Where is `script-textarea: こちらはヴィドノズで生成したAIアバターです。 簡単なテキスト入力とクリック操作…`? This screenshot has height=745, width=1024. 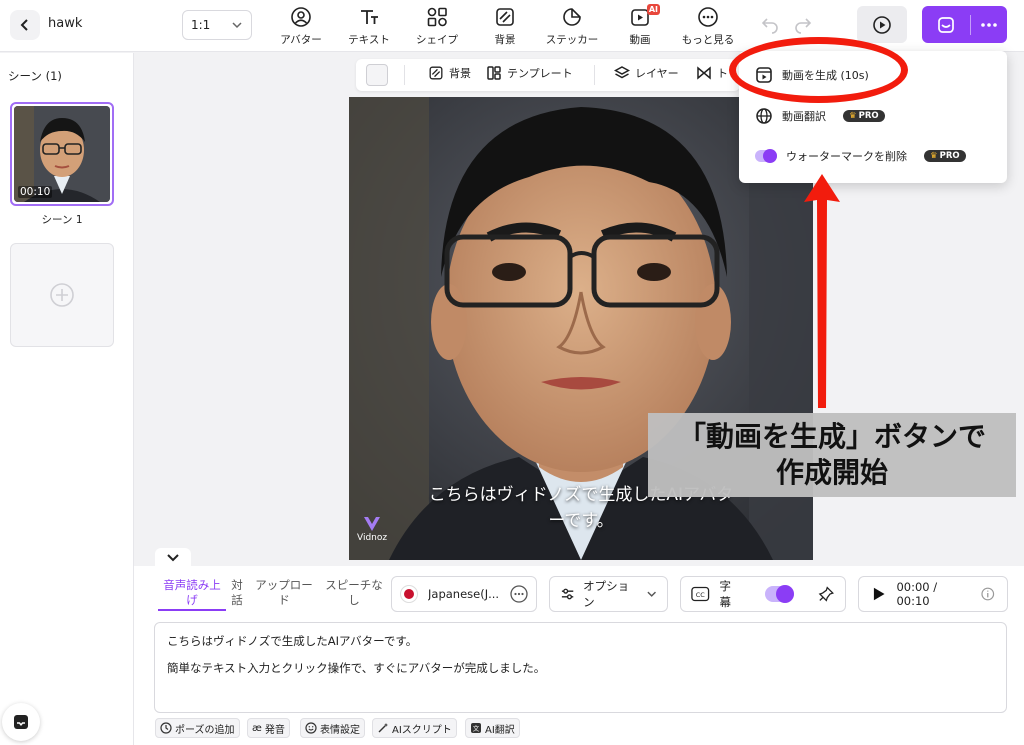 script-textarea: こちらはヴィドノズで生成したAIアバターです。 簡単なテキスト入力とクリック操作… is located at coordinates (580, 667).